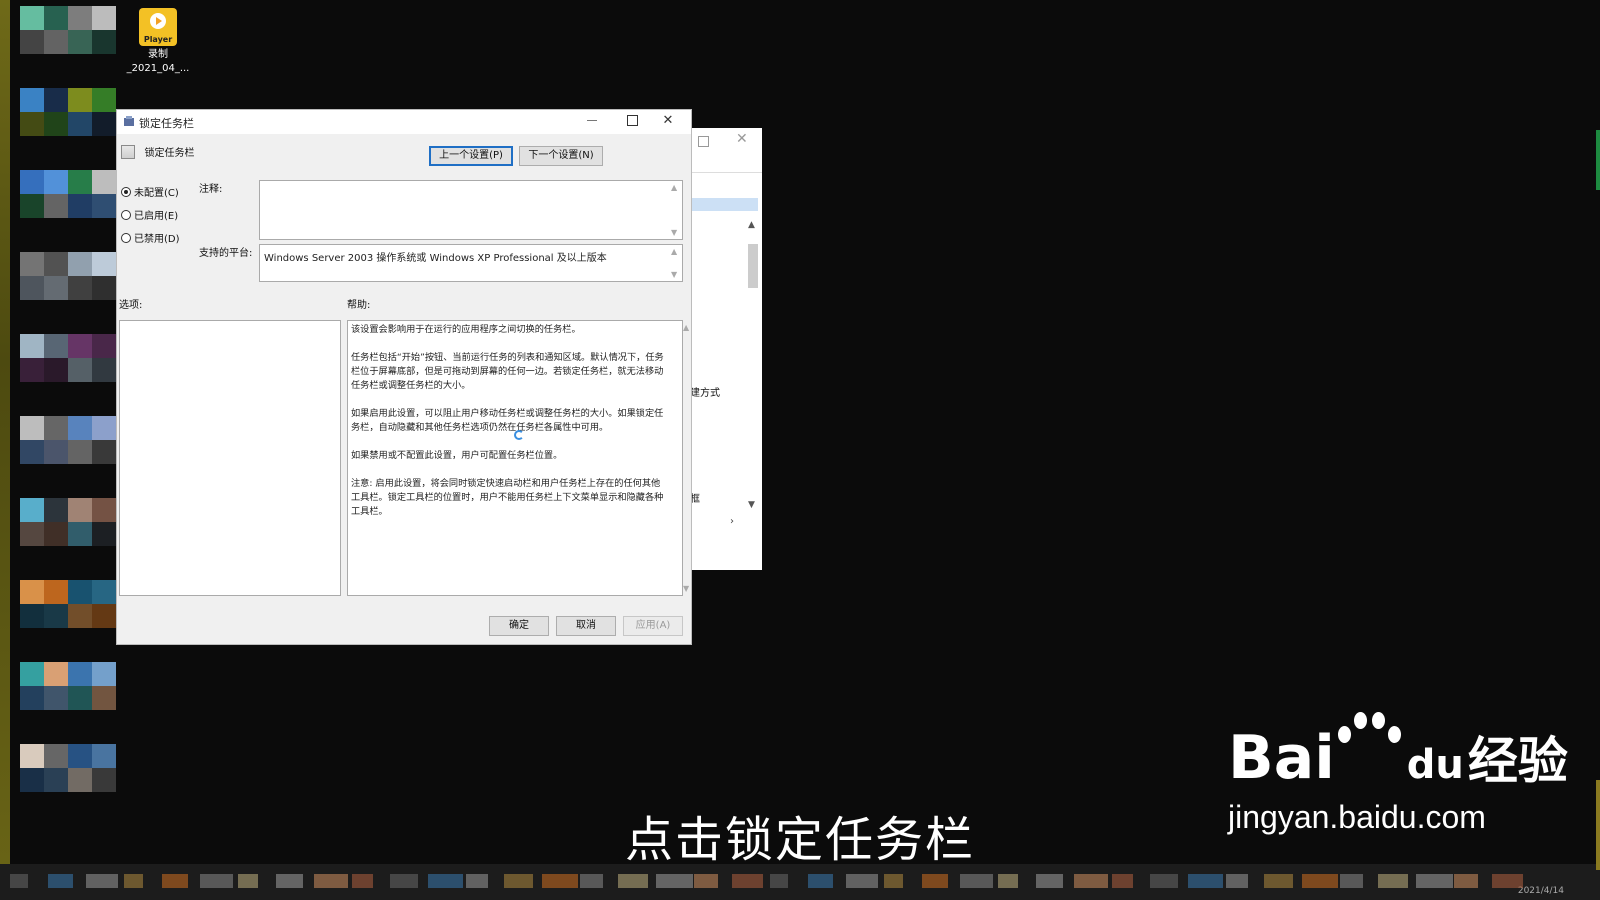 Image resolution: width=1600 pixels, height=900 pixels. What do you see at coordinates (800, 882) in the screenshot?
I see `taskbar: 2021/4/14` at bounding box center [800, 882].